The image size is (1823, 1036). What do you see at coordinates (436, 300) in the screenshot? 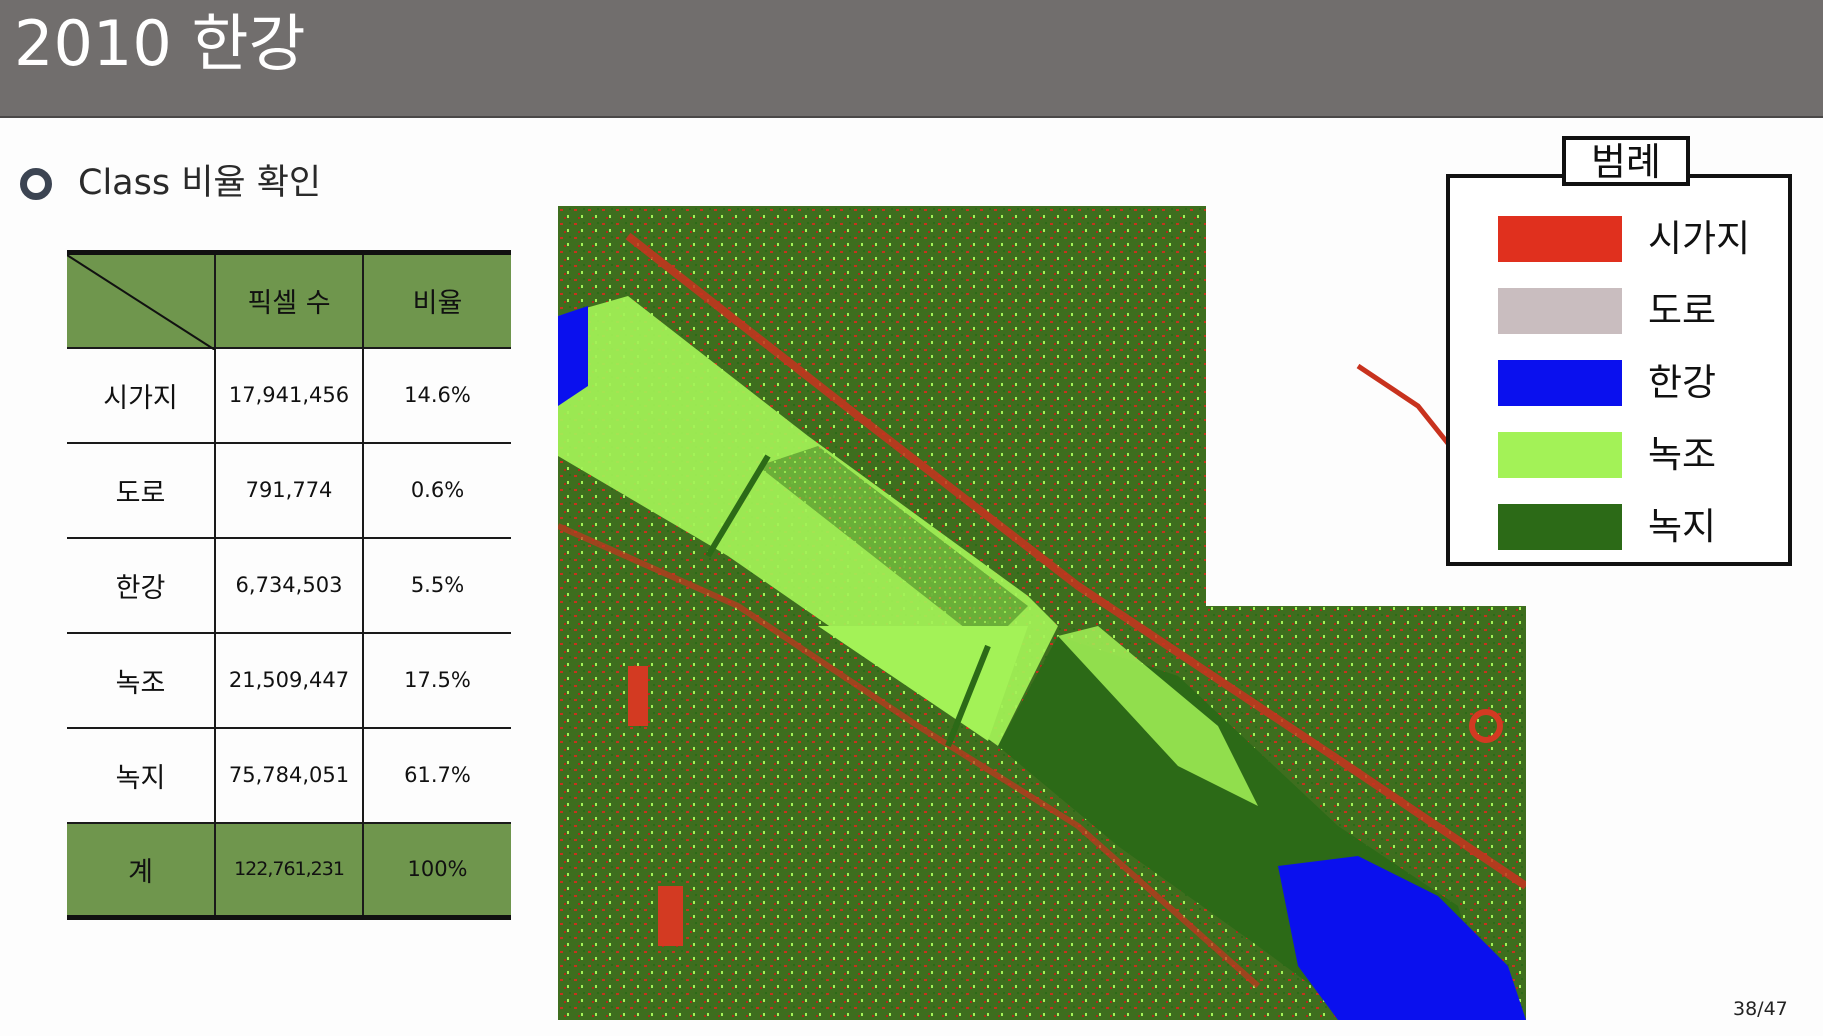
I see `header-ratio: 비율` at bounding box center [436, 300].